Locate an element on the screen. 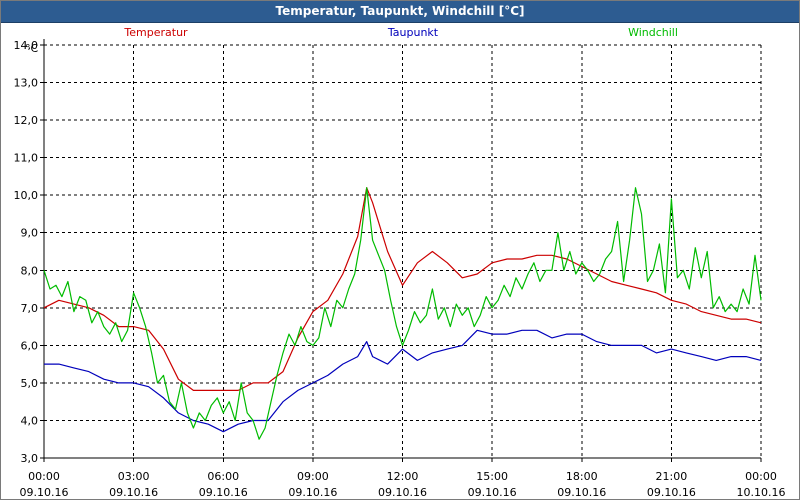  y-tick-label: 4,0 is located at coordinates (30, 420).